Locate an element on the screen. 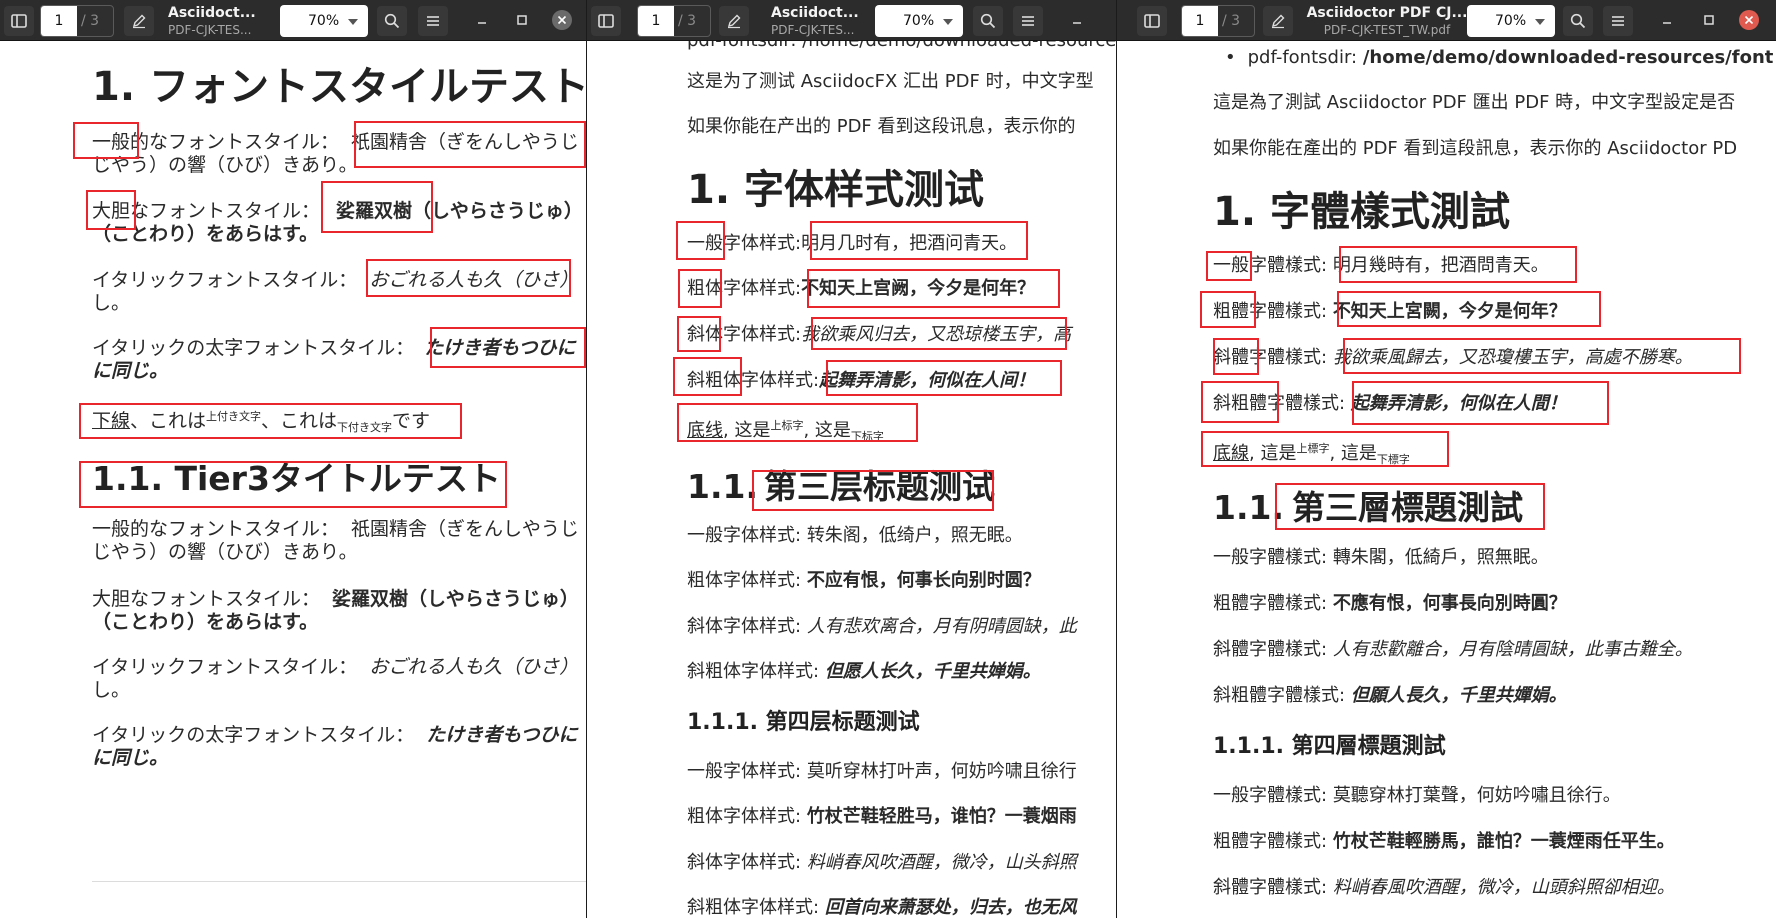  s3-bold-italic-label: 斜粗体字体样式: is located at coordinates (753, 907).